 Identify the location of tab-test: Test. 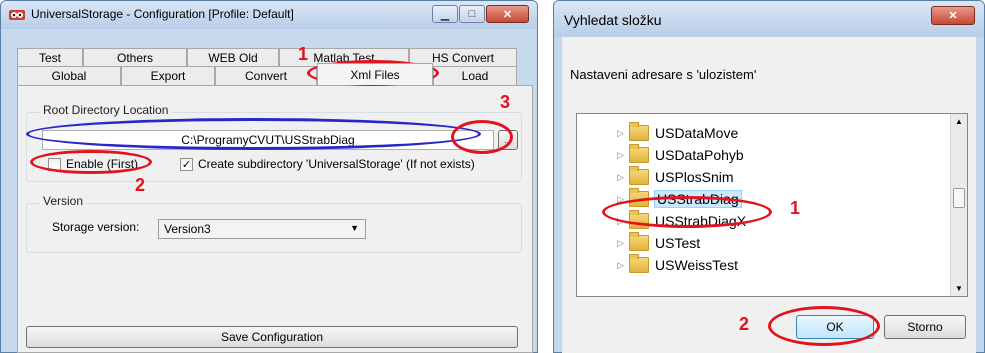
(50, 57).